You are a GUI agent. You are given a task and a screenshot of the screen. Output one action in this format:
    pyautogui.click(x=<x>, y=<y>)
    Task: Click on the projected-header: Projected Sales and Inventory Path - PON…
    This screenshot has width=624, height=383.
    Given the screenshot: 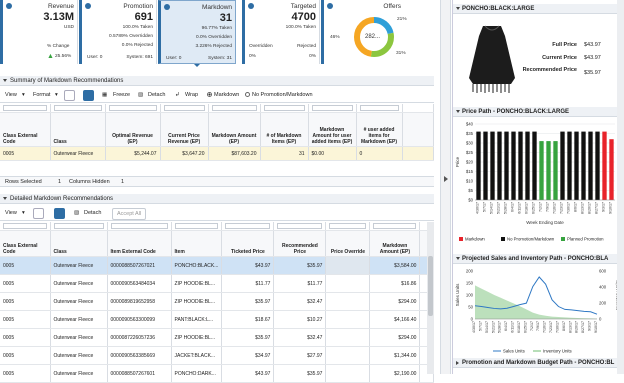 What is the action you would take?
    pyautogui.click(x=538, y=259)
    